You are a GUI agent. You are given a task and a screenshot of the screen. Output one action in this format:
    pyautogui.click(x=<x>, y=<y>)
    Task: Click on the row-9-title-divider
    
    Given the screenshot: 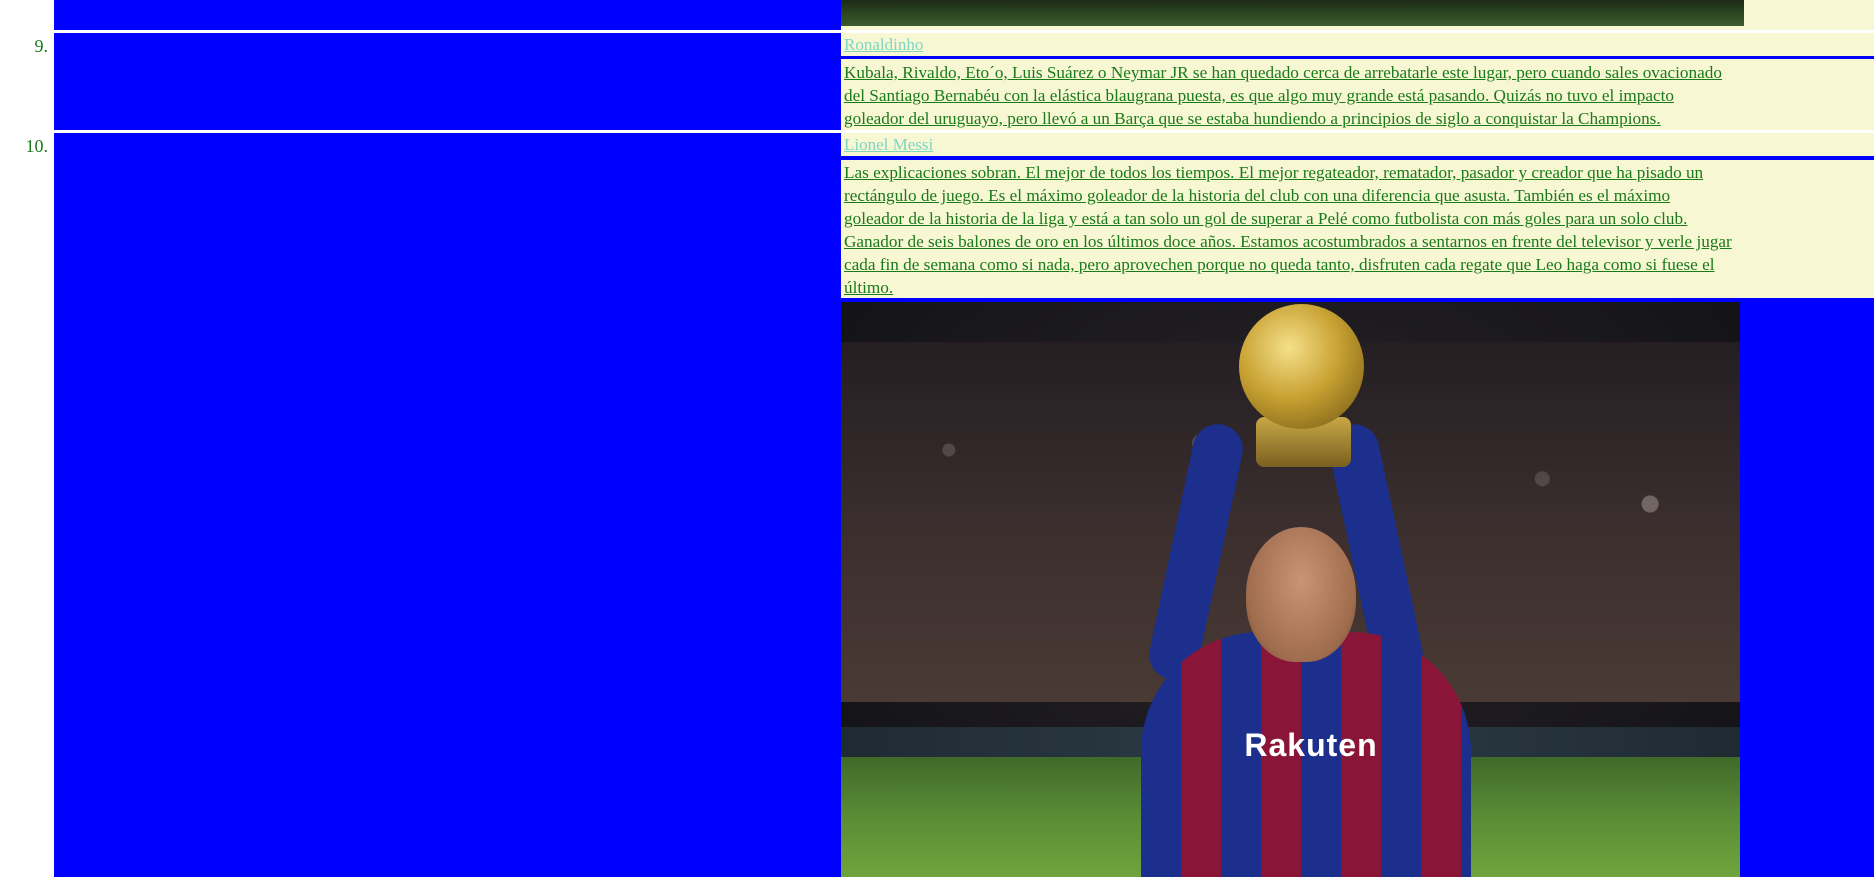 What is the action you would take?
    pyautogui.click(x=1357, y=57)
    